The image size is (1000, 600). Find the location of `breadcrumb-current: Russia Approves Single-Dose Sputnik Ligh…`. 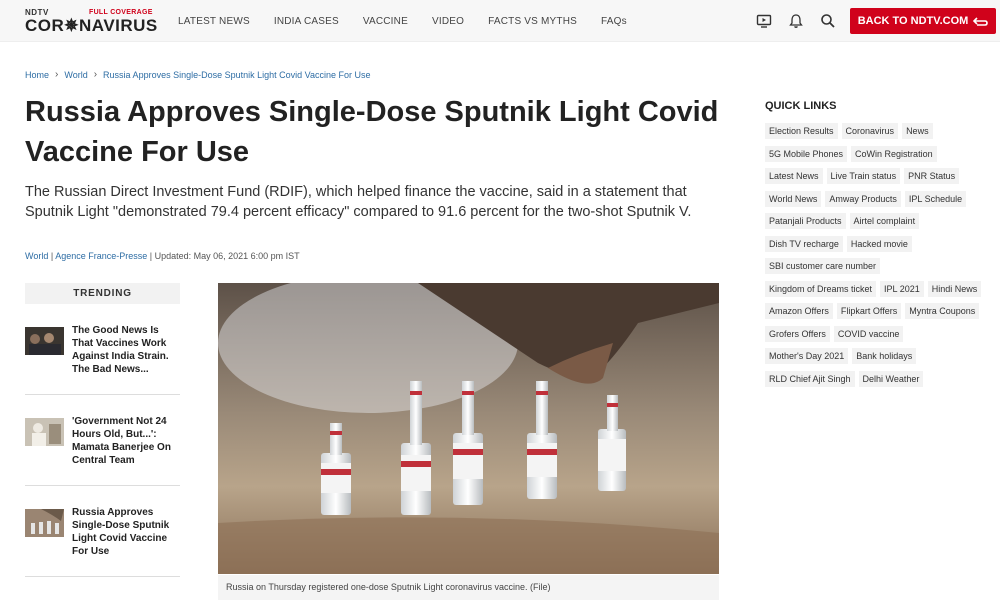

breadcrumb-current: Russia Approves Single-Dose Sputnik Ligh… is located at coordinates (236, 75).